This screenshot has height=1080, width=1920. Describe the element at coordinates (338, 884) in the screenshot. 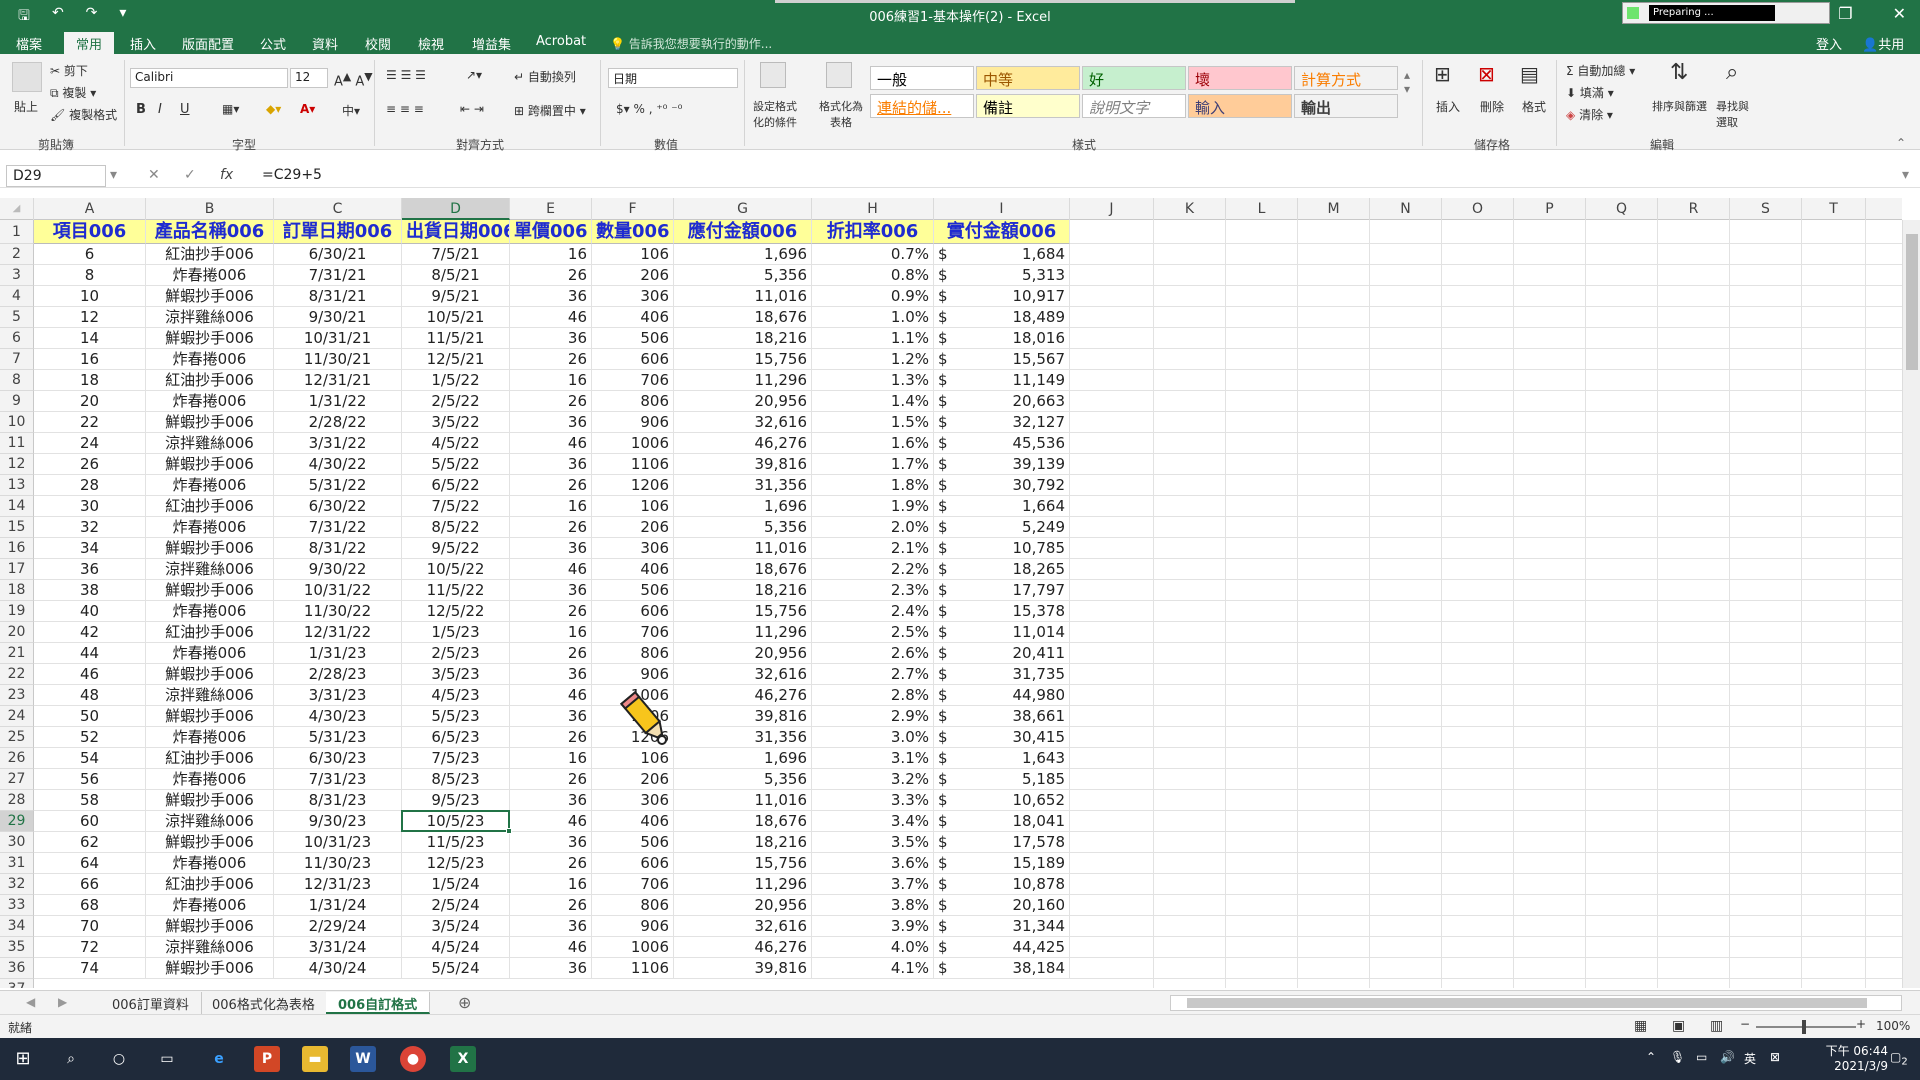

I see `table-cell: 12/31/23` at that location.